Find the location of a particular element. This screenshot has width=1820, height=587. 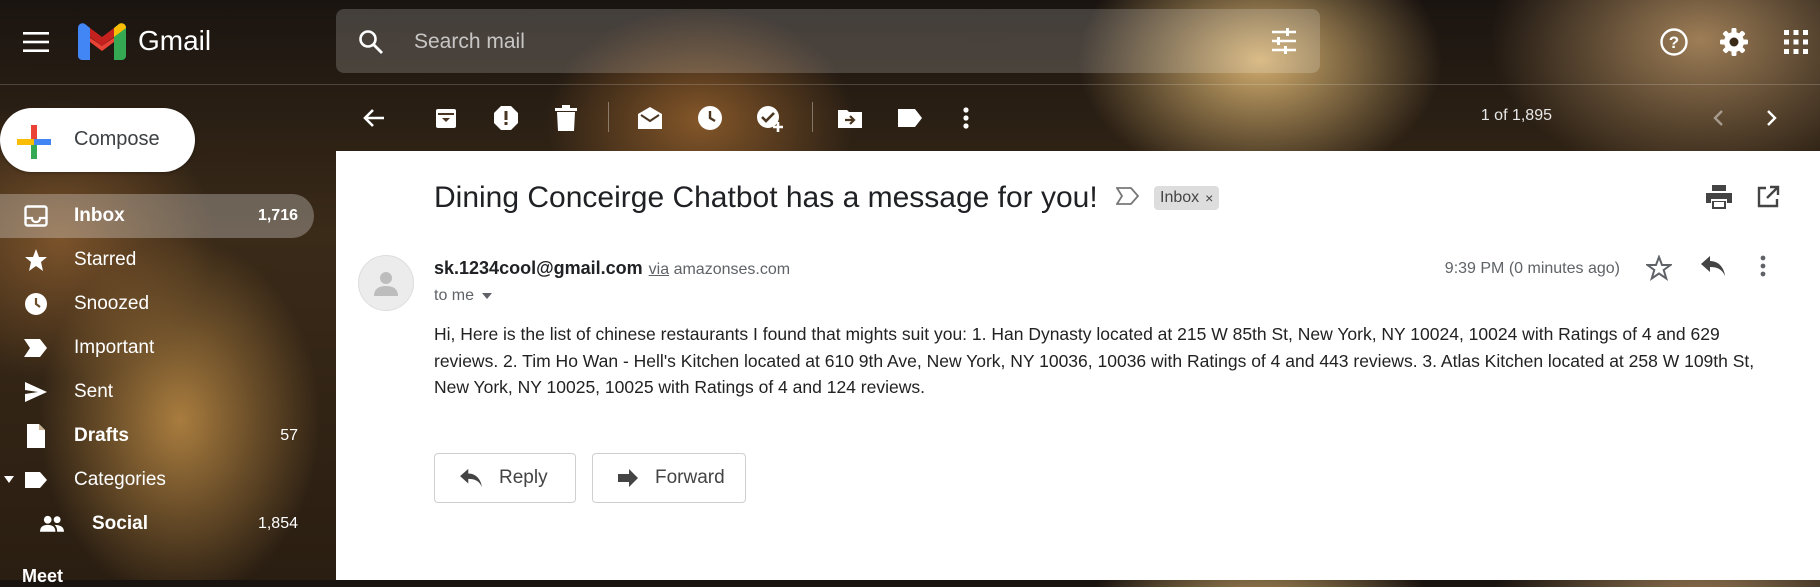

via-link: via is located at coordinates (659, 269).